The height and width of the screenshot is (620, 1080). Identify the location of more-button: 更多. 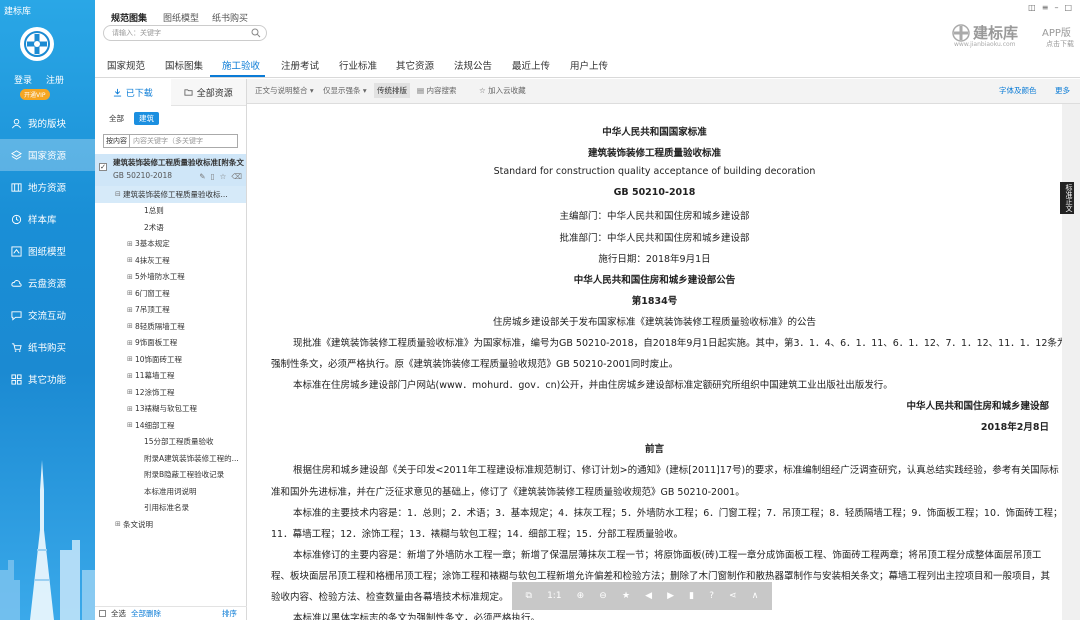
(1062, 90).